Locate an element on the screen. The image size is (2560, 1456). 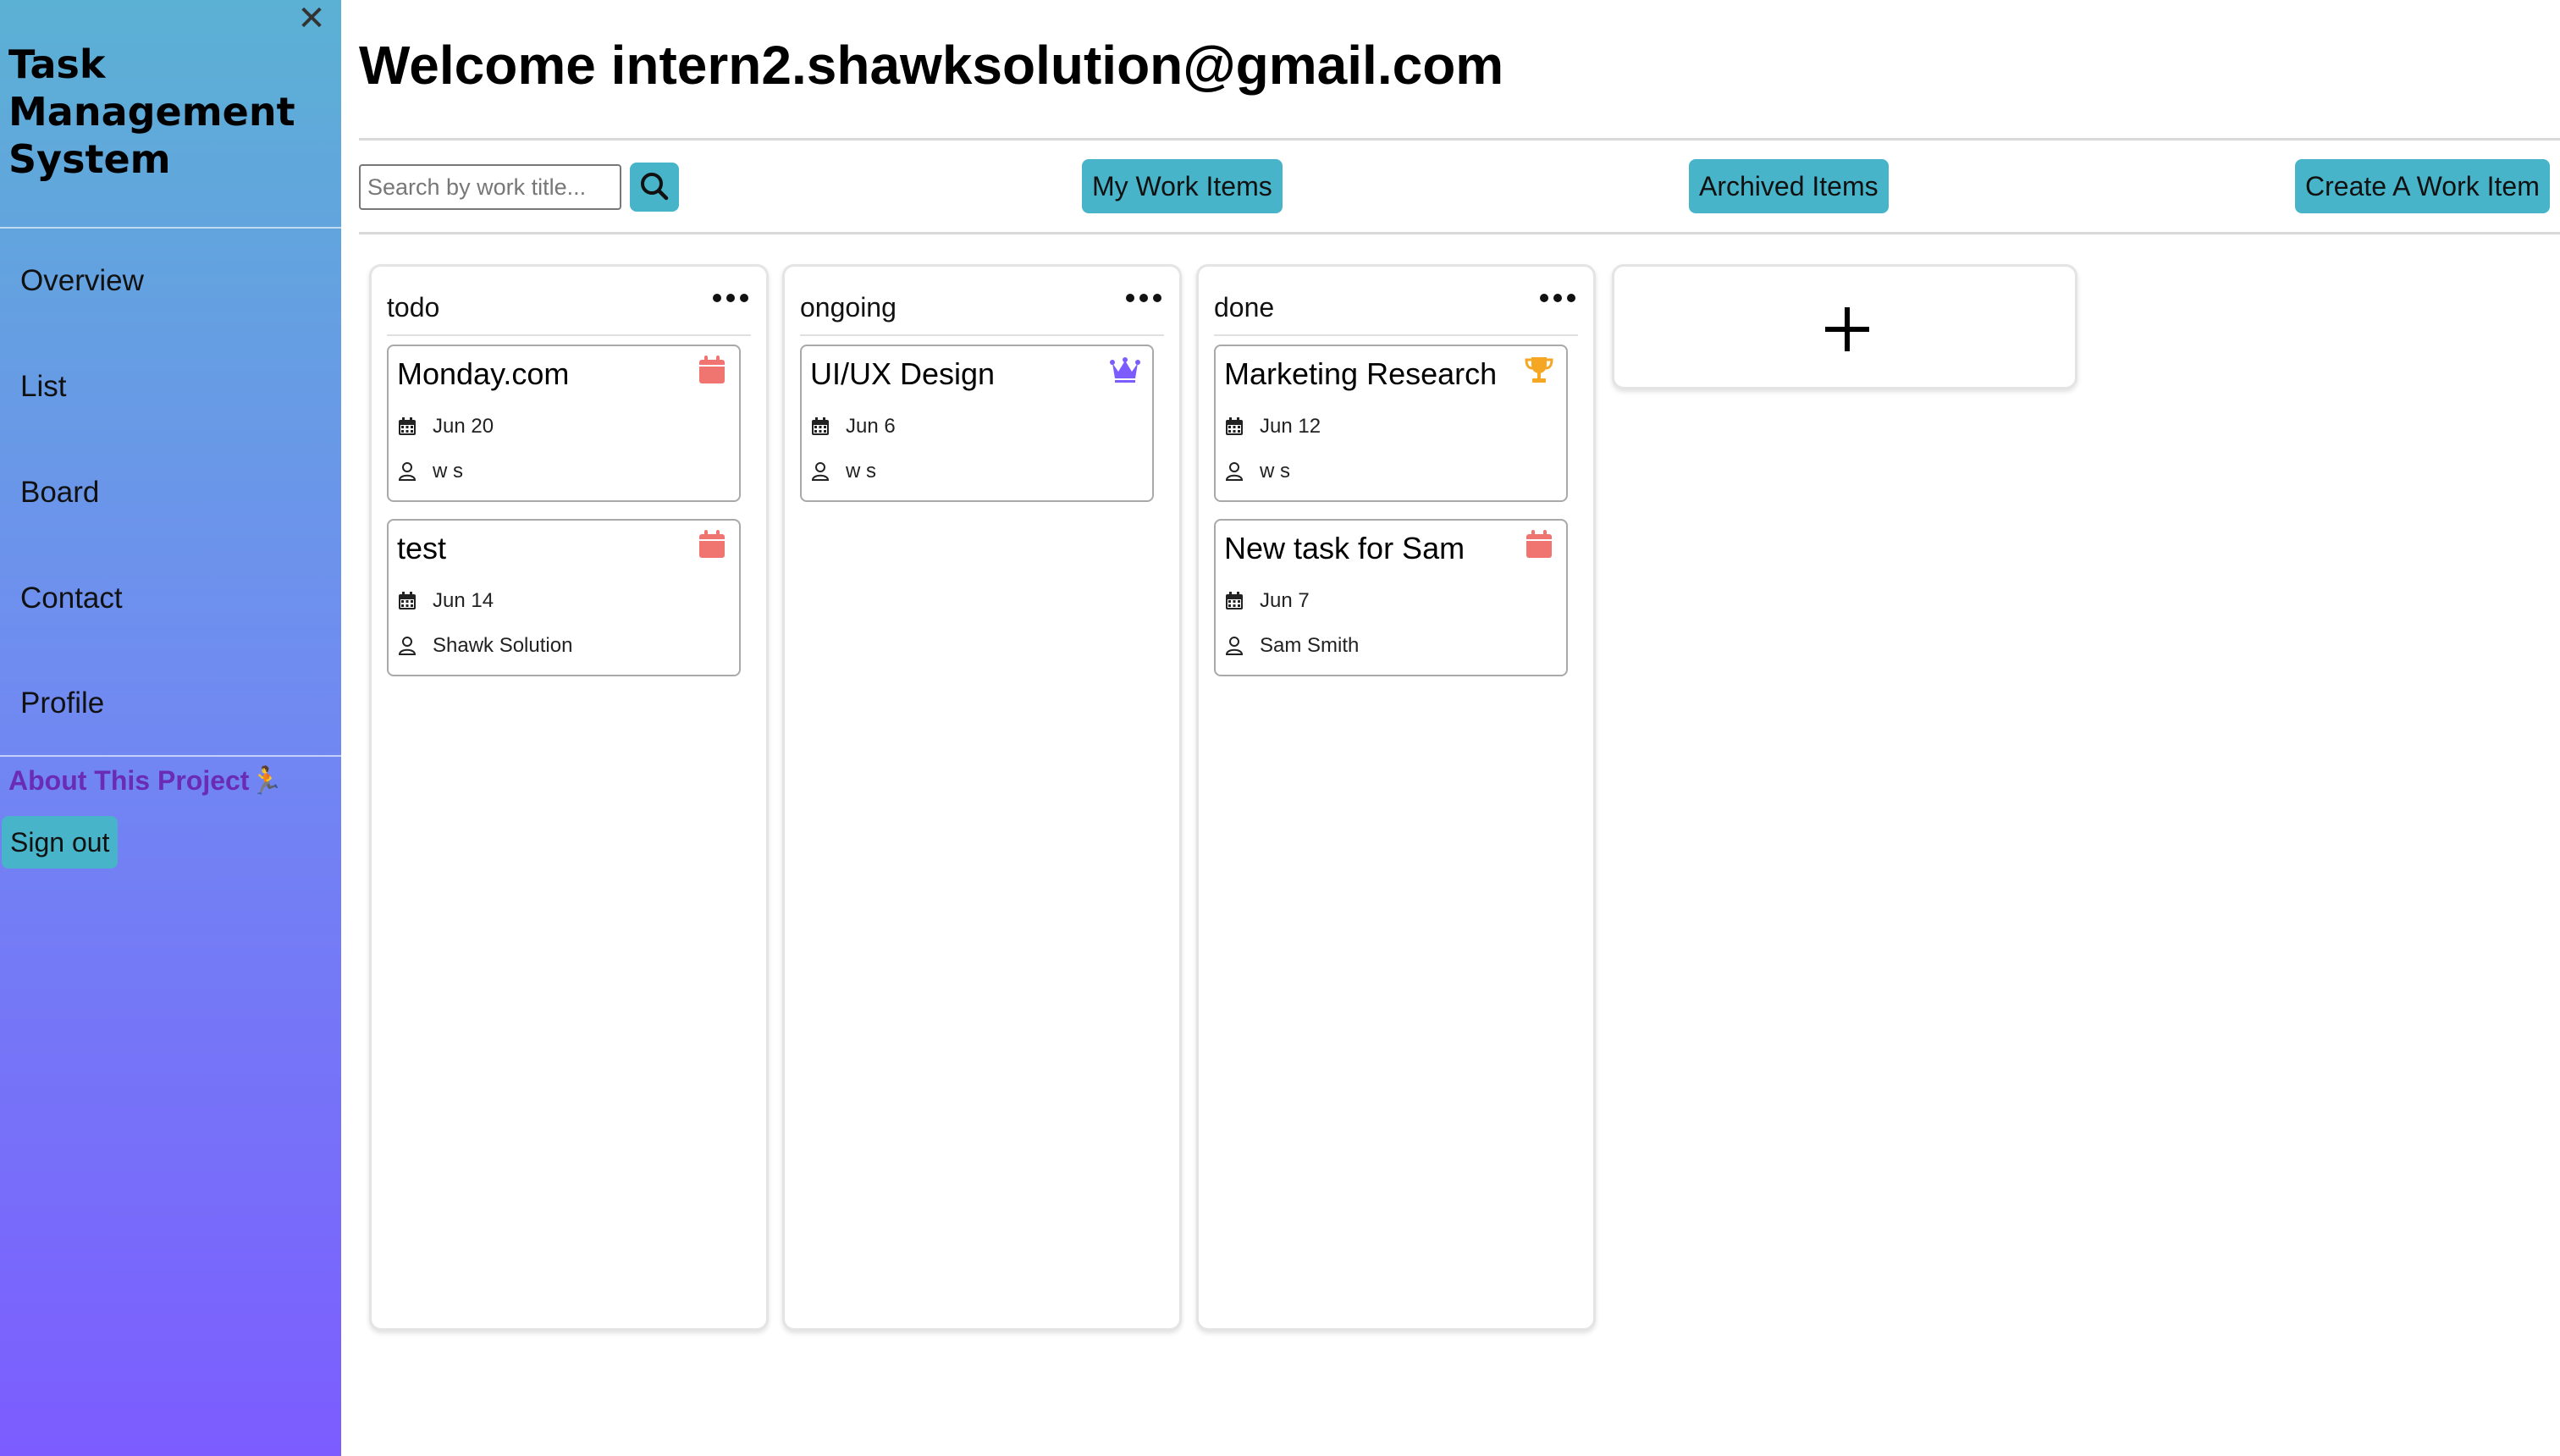
task-card: New task for Sam Jun 7 Sam Smith is located at coordinates (1391, 597).